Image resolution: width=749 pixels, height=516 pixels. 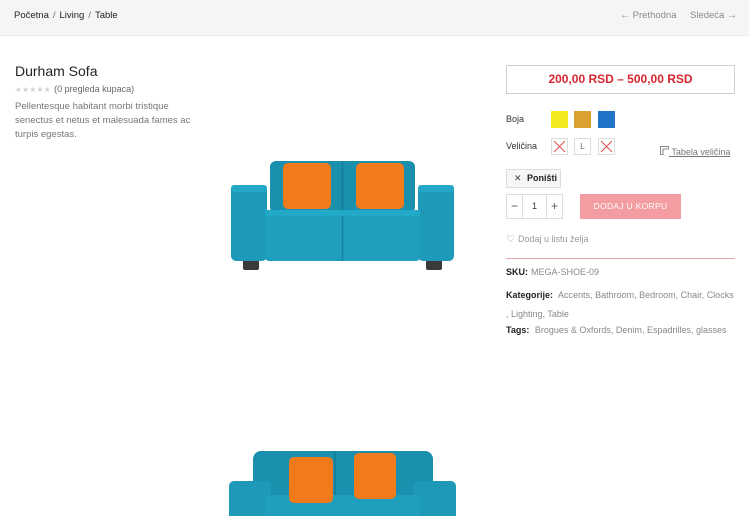 What do you see at coordinates (558, 314) in the screenshot?
I see `category-link: Table` at bounding box center [558, 314].